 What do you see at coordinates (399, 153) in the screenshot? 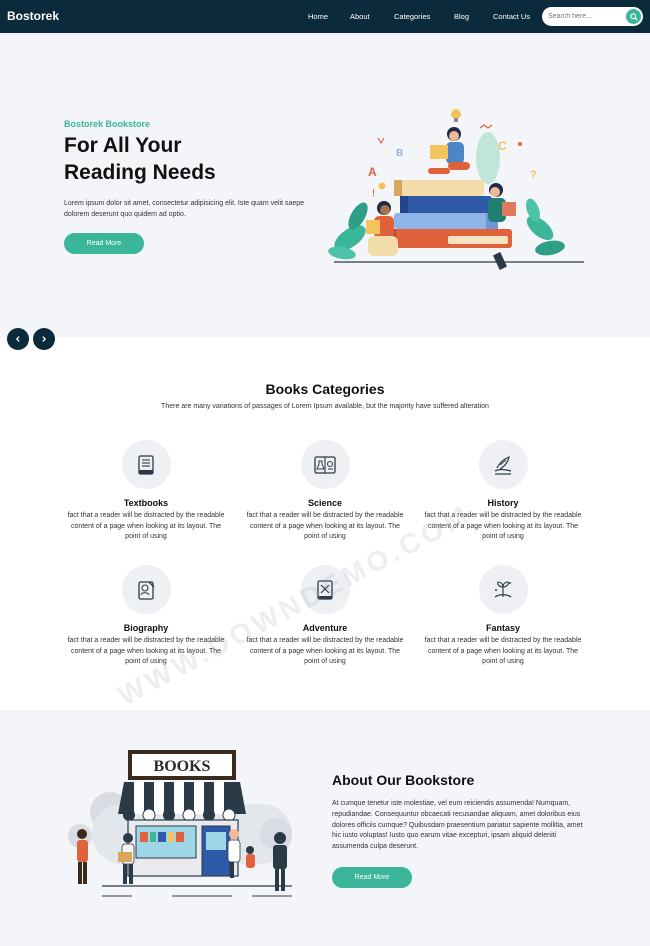
I see `svg-text: B` at bounding box center [399, 153].